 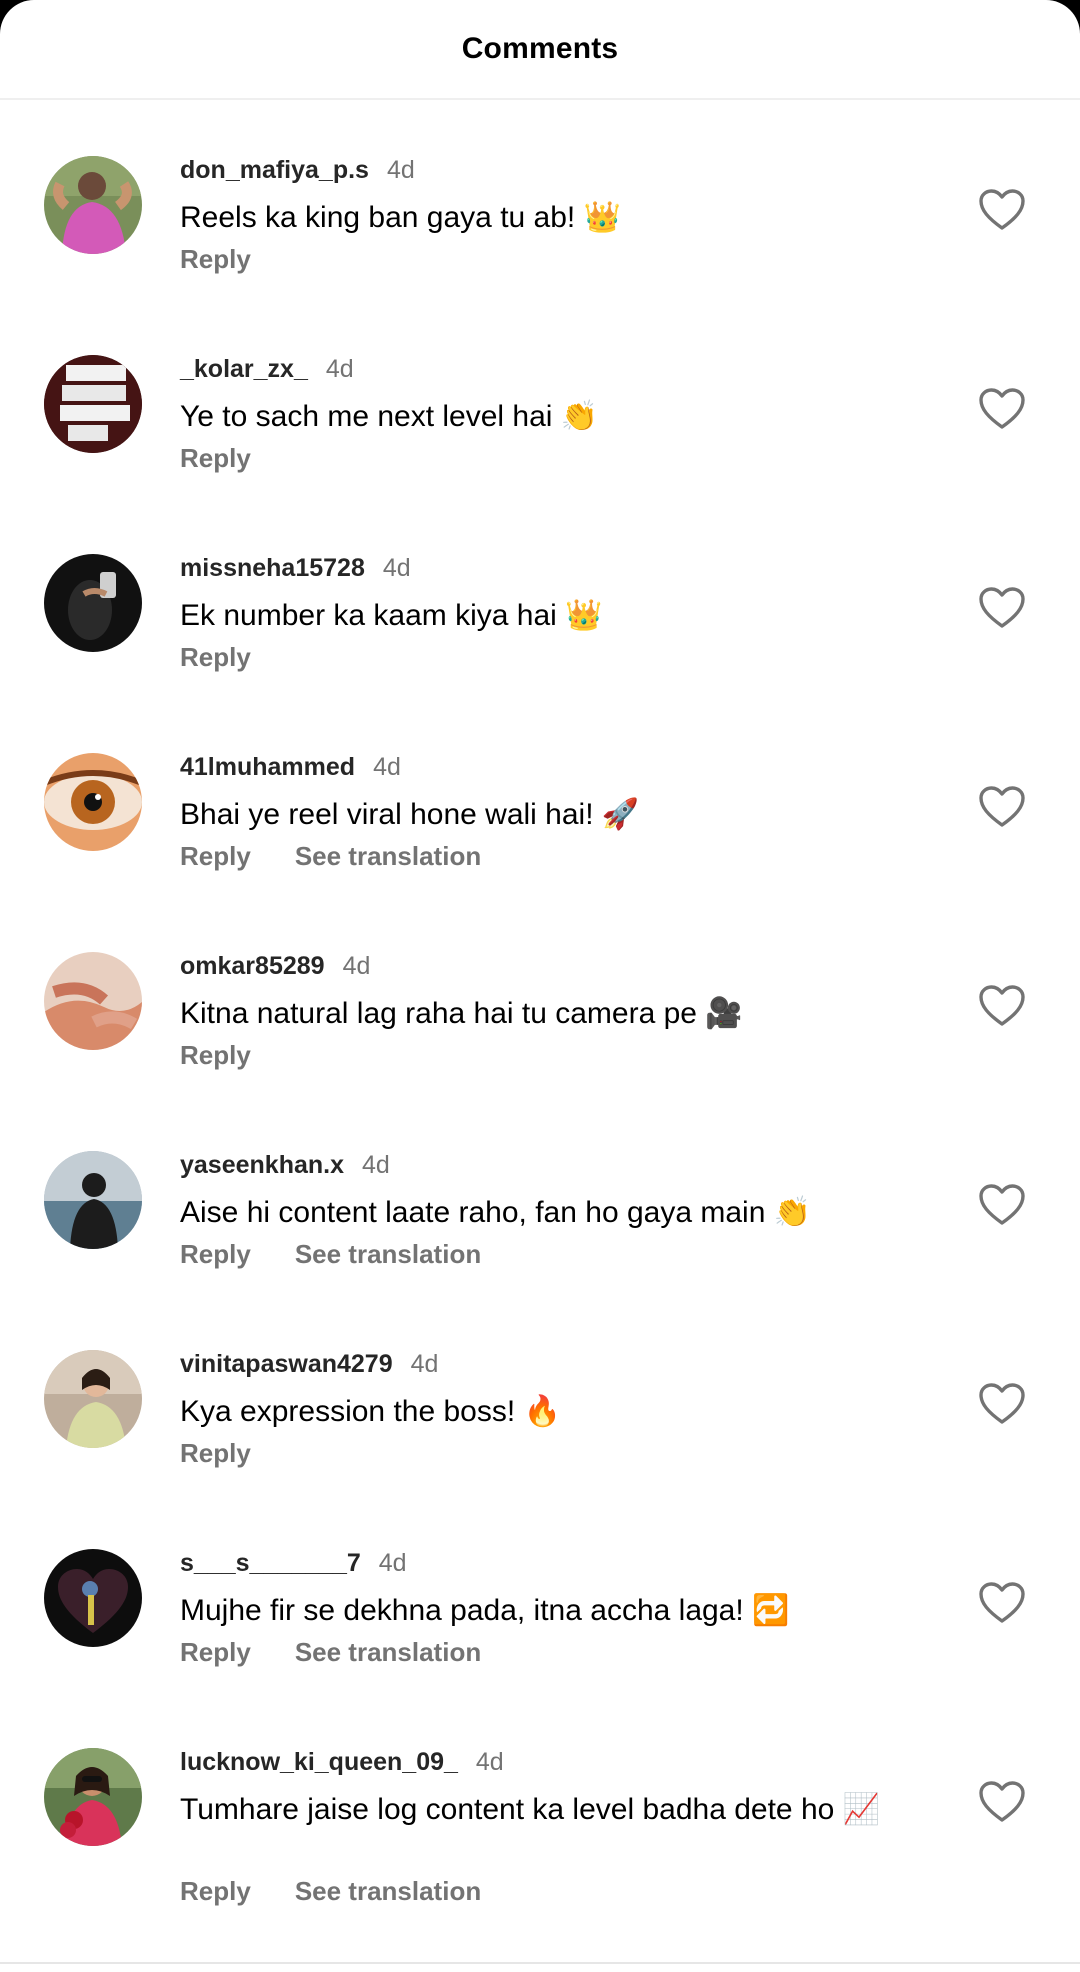 I want to click on comment-text: Reels ka king ban gaya tu ab! 👑, so click(x=400, y=217).